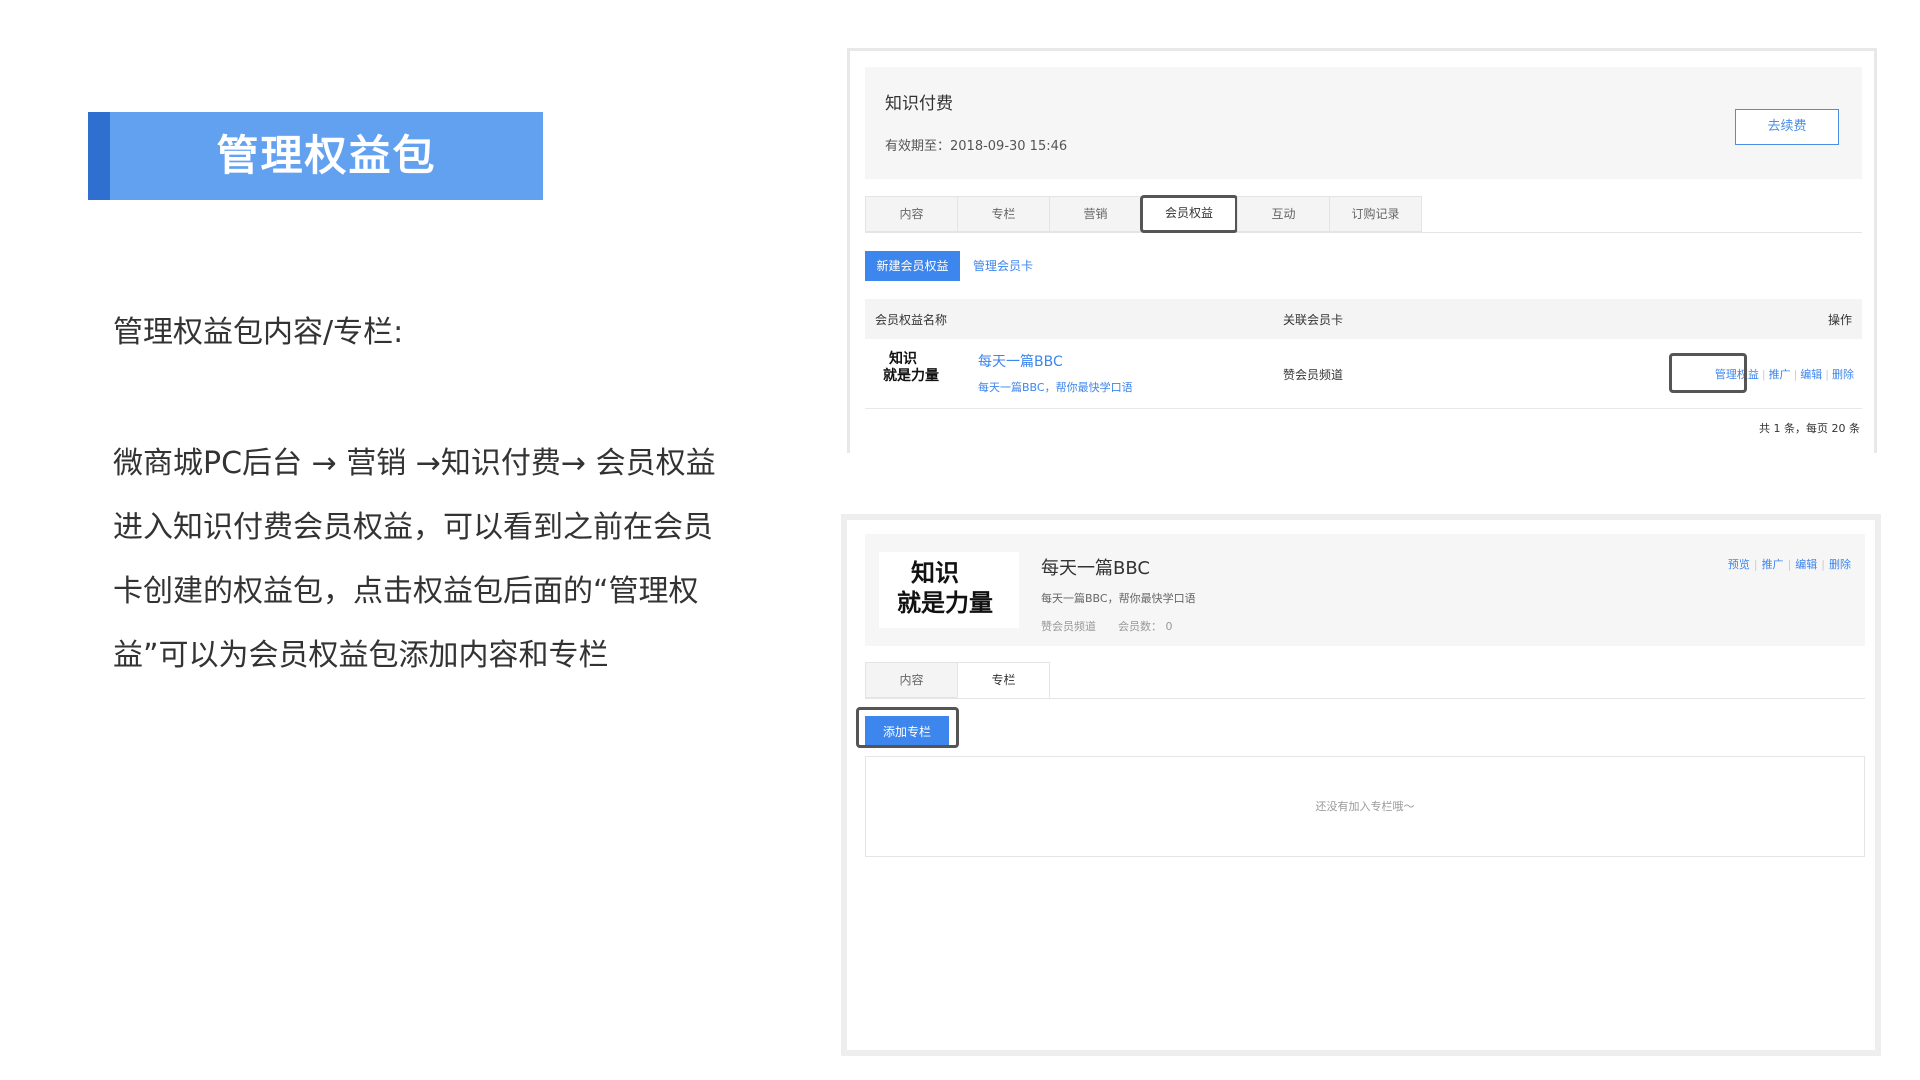 The height and width of the screenshot is (1080, 1920). I want to click on slide-title: 管理权益包, so click(326, 155).